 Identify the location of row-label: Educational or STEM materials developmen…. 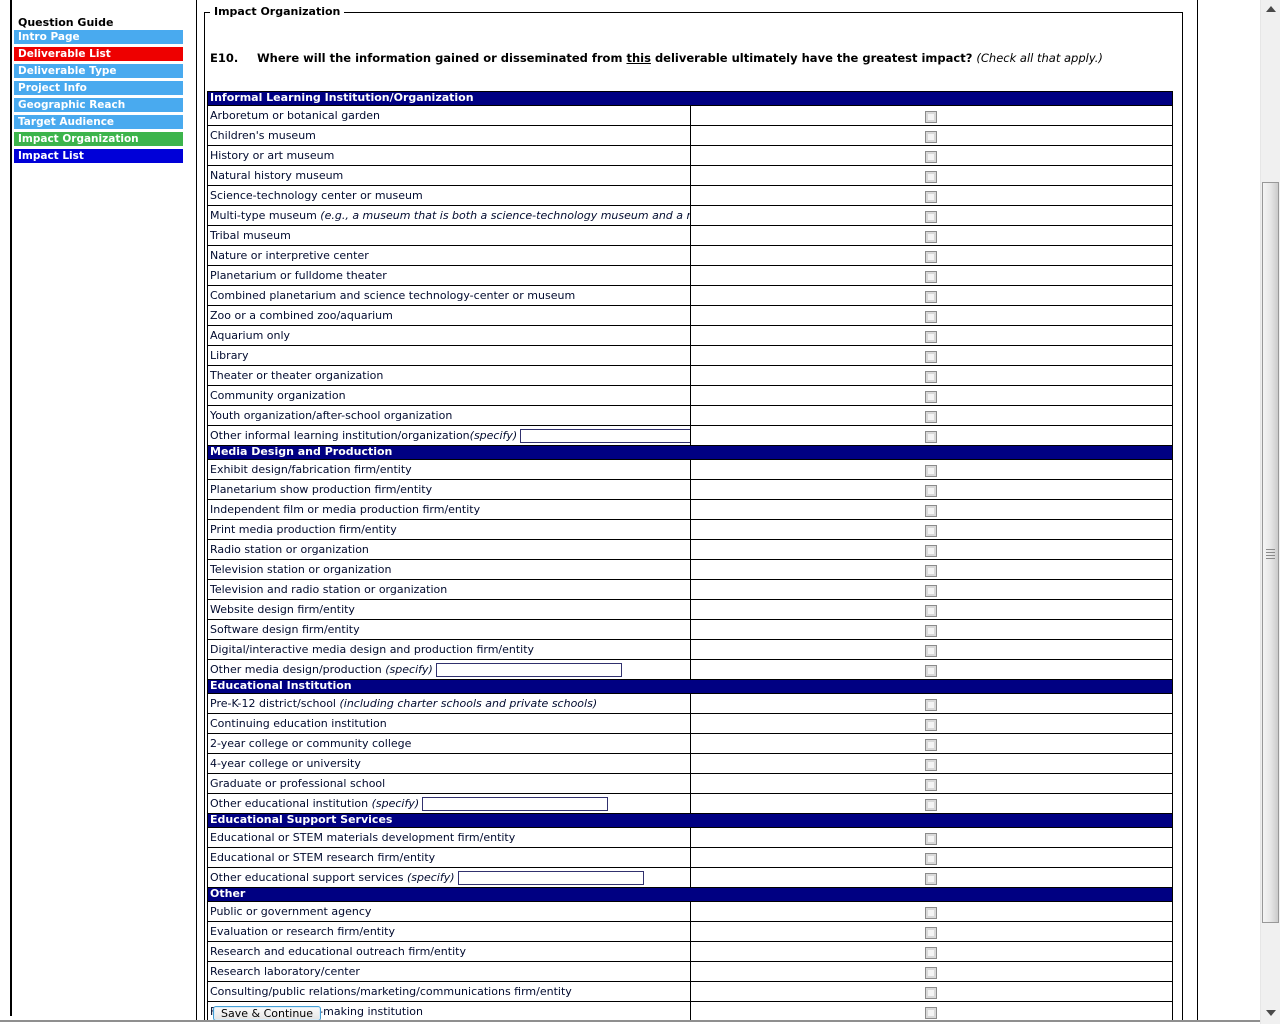
(449, 837).